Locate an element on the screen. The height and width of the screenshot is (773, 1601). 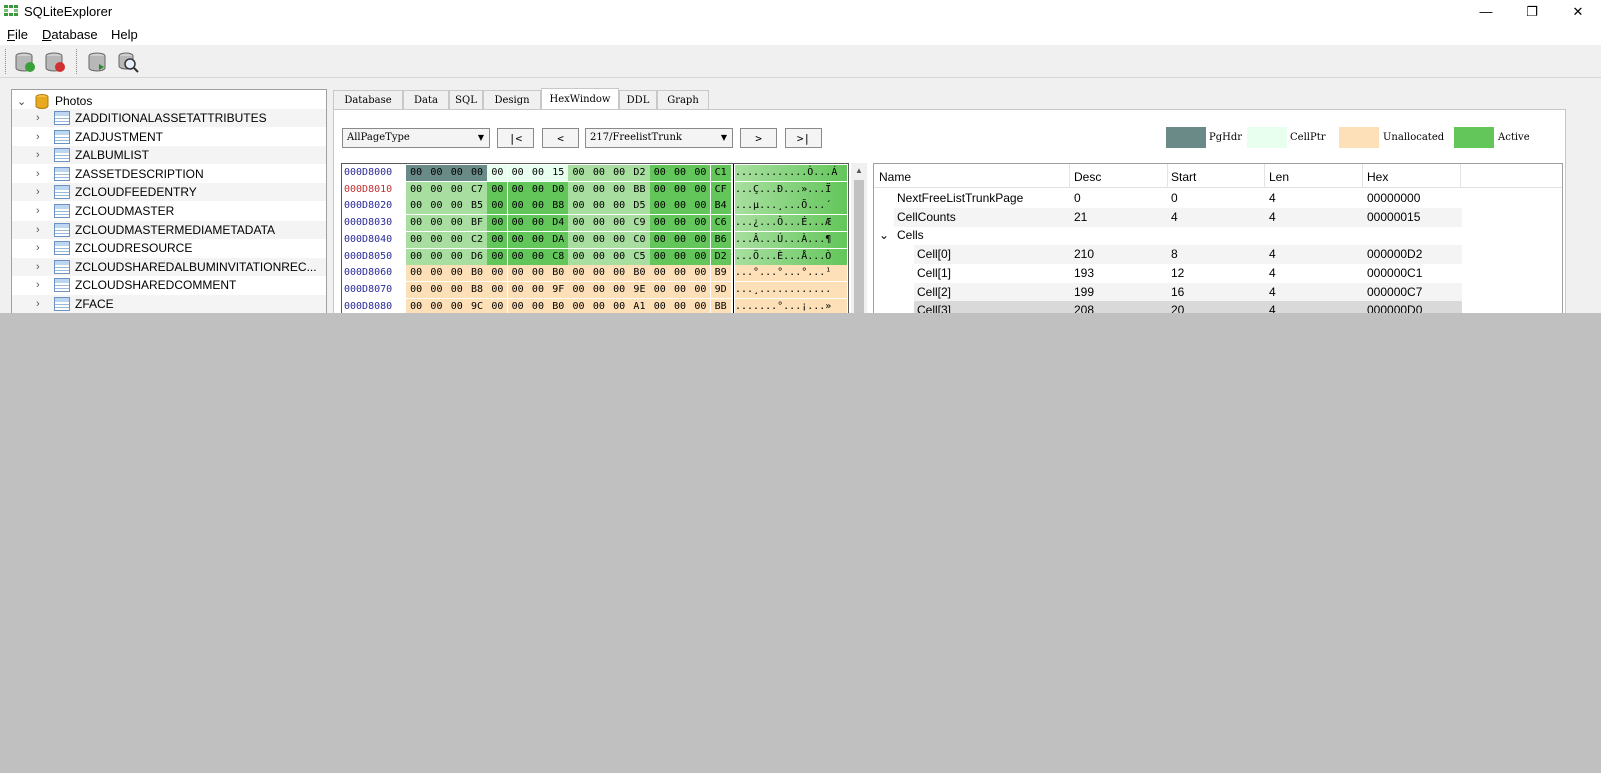
hex-ascii: ...µ...¸...Õ...´ is located at coordinates (791, 206).